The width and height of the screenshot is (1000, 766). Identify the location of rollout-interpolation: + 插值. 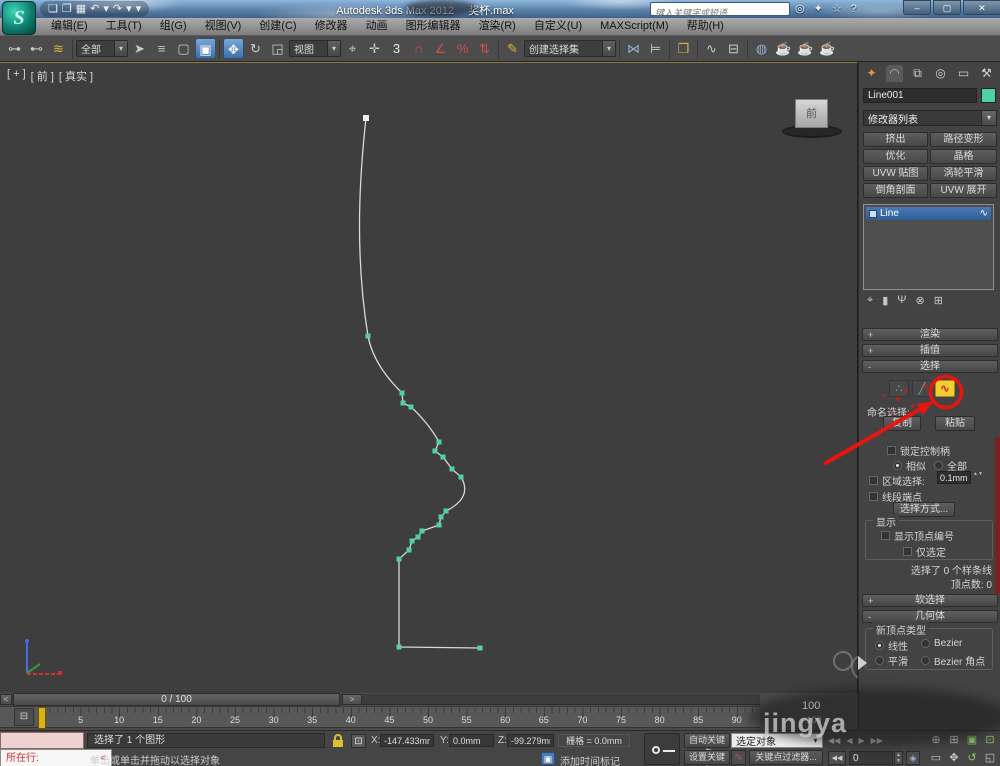
(930, 350).